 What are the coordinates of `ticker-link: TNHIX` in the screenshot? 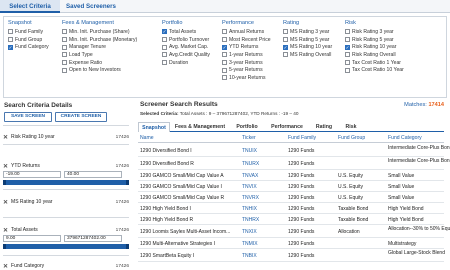 It's located at (249, 209).